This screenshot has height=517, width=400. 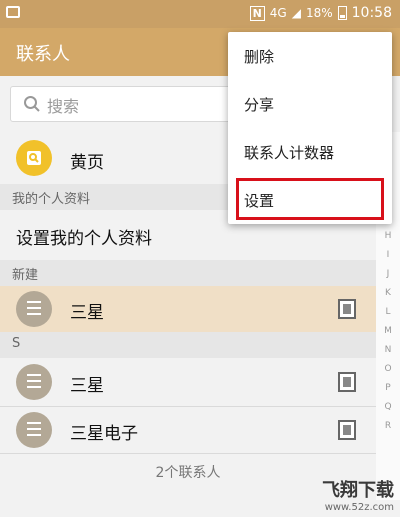 I want to click on section-header-new: 新建, so click(x=188, y=273).